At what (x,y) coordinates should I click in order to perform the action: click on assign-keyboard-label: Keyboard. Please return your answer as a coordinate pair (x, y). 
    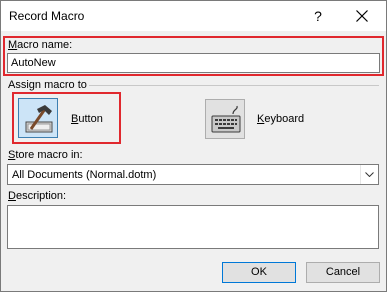
    Looking at the image, I should click on (280, 119).